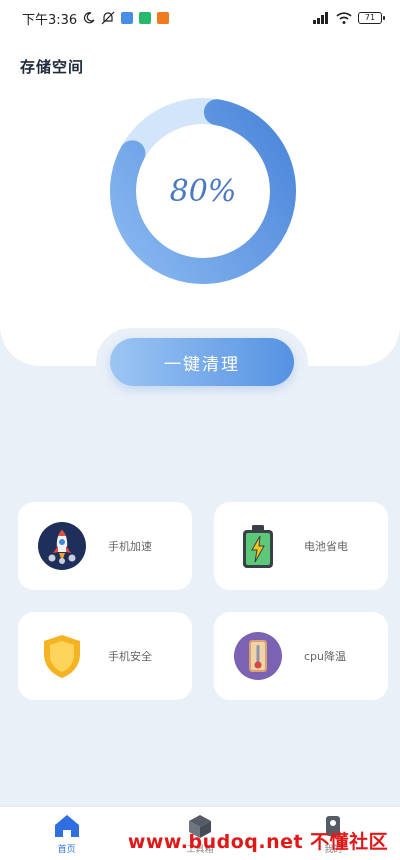 Image resolution: width=400 pixels, height=860 pixels. What do you see at coordinates (105, 546) in the screenshot?
I see `tool-tile-speedup: 手机加速` at bounding box center [105, 546].